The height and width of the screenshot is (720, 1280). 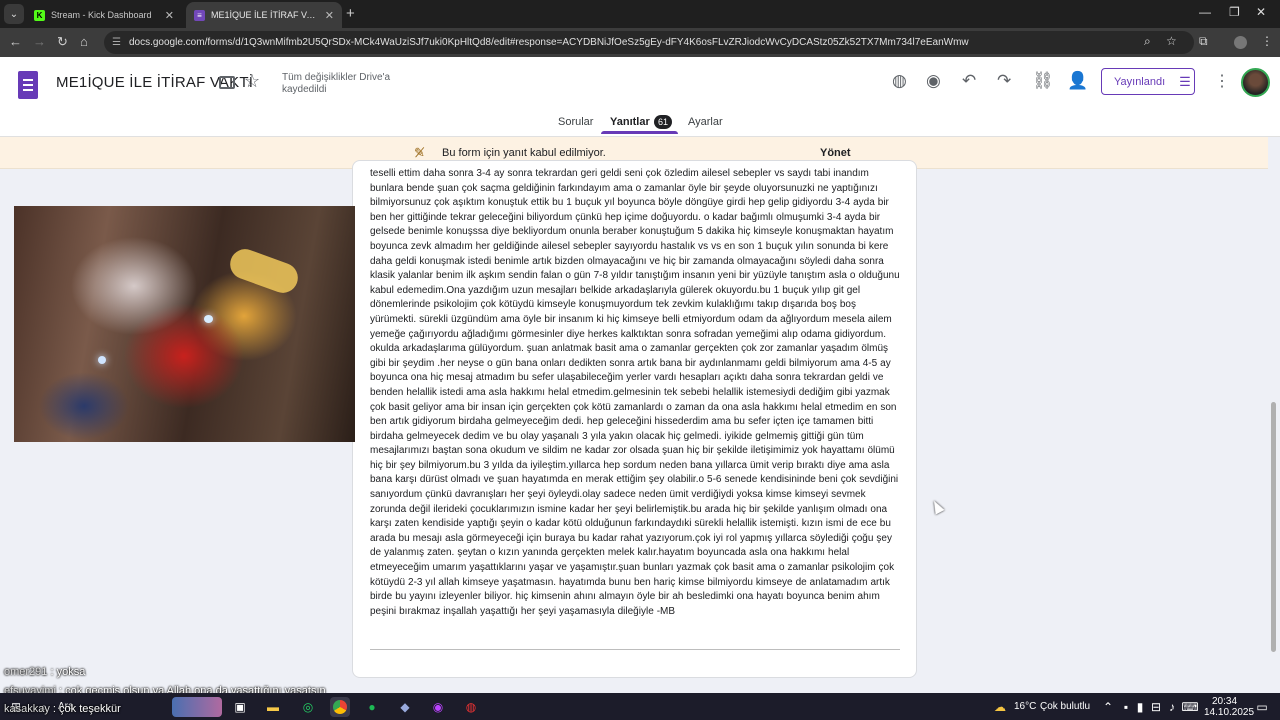 I want to click on kick-icon: K, so click(x=39, y=15).